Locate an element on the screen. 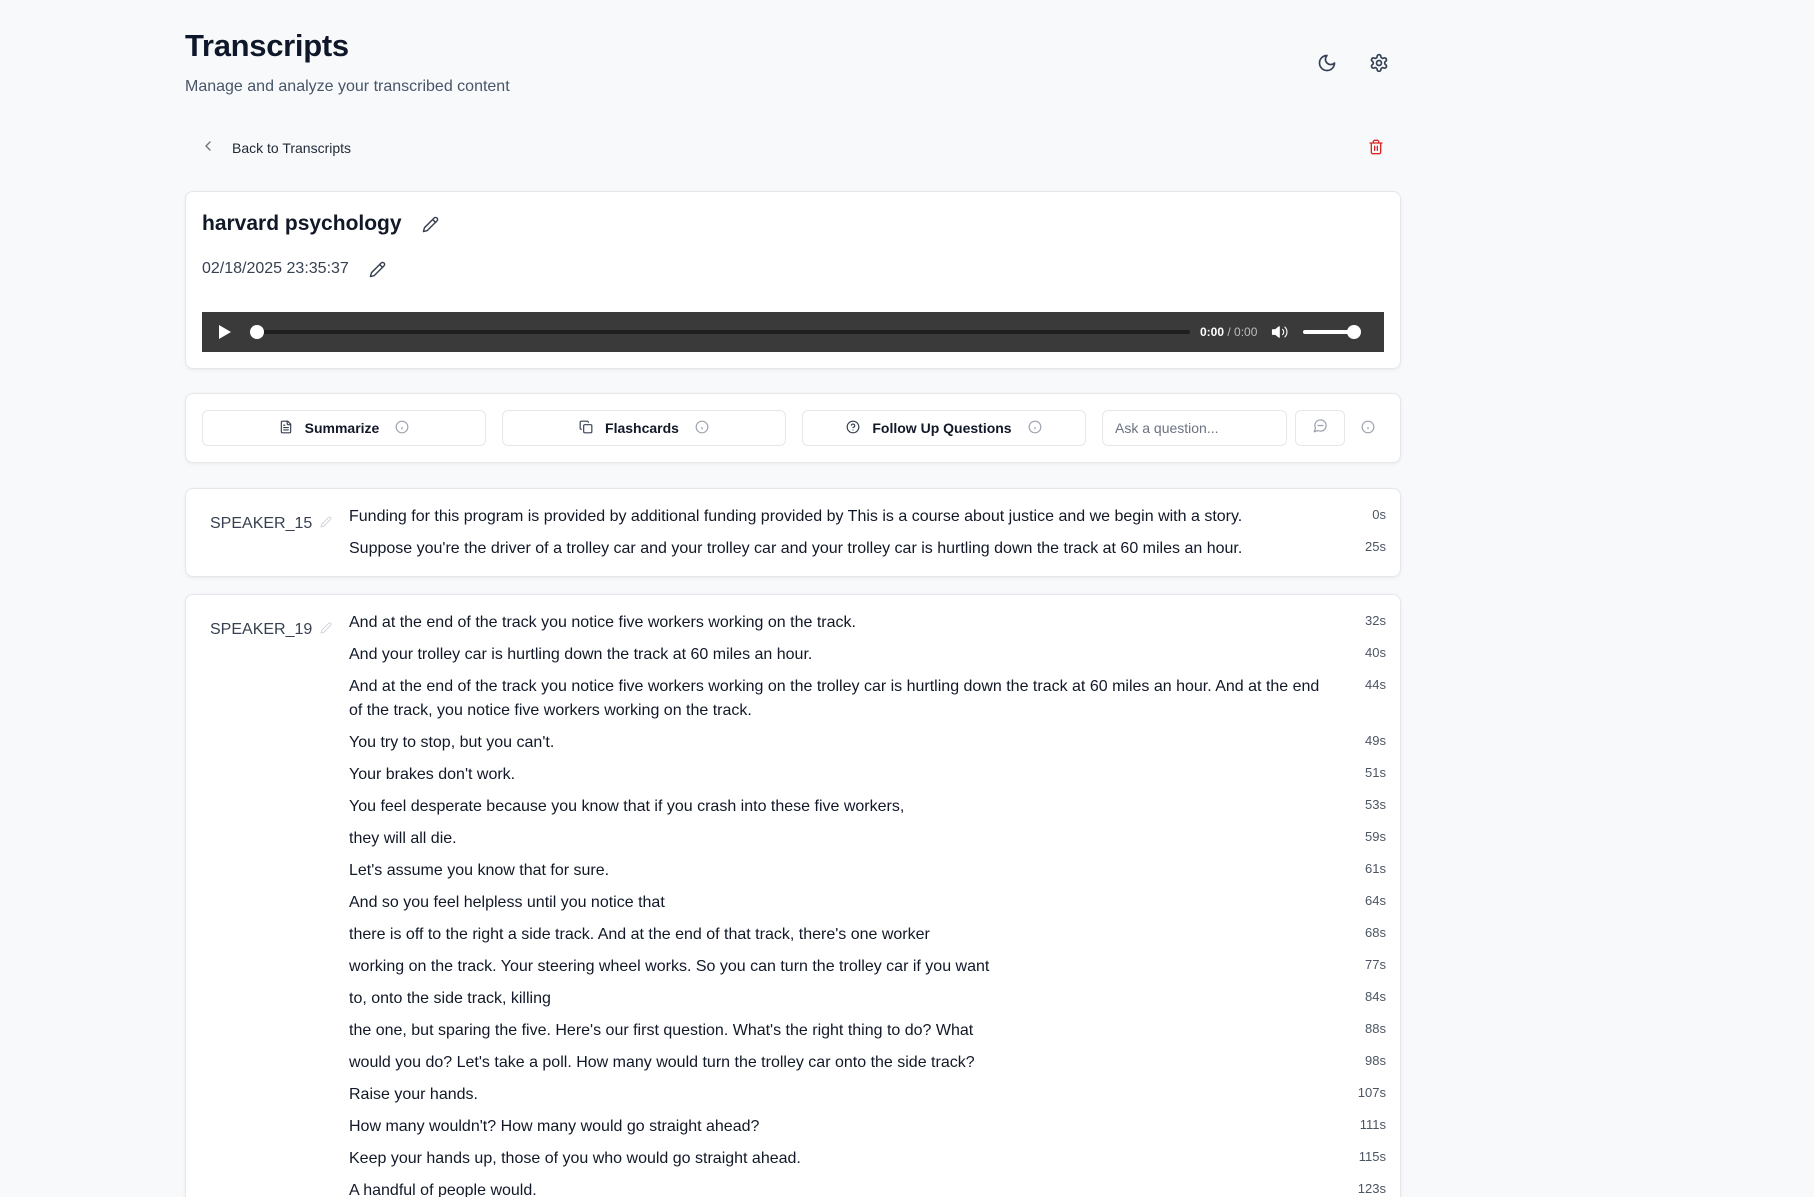 The width and height of the screenshot is (1814, 1197). back-label: Back to Transcripts is located at coordinates (292, 147).